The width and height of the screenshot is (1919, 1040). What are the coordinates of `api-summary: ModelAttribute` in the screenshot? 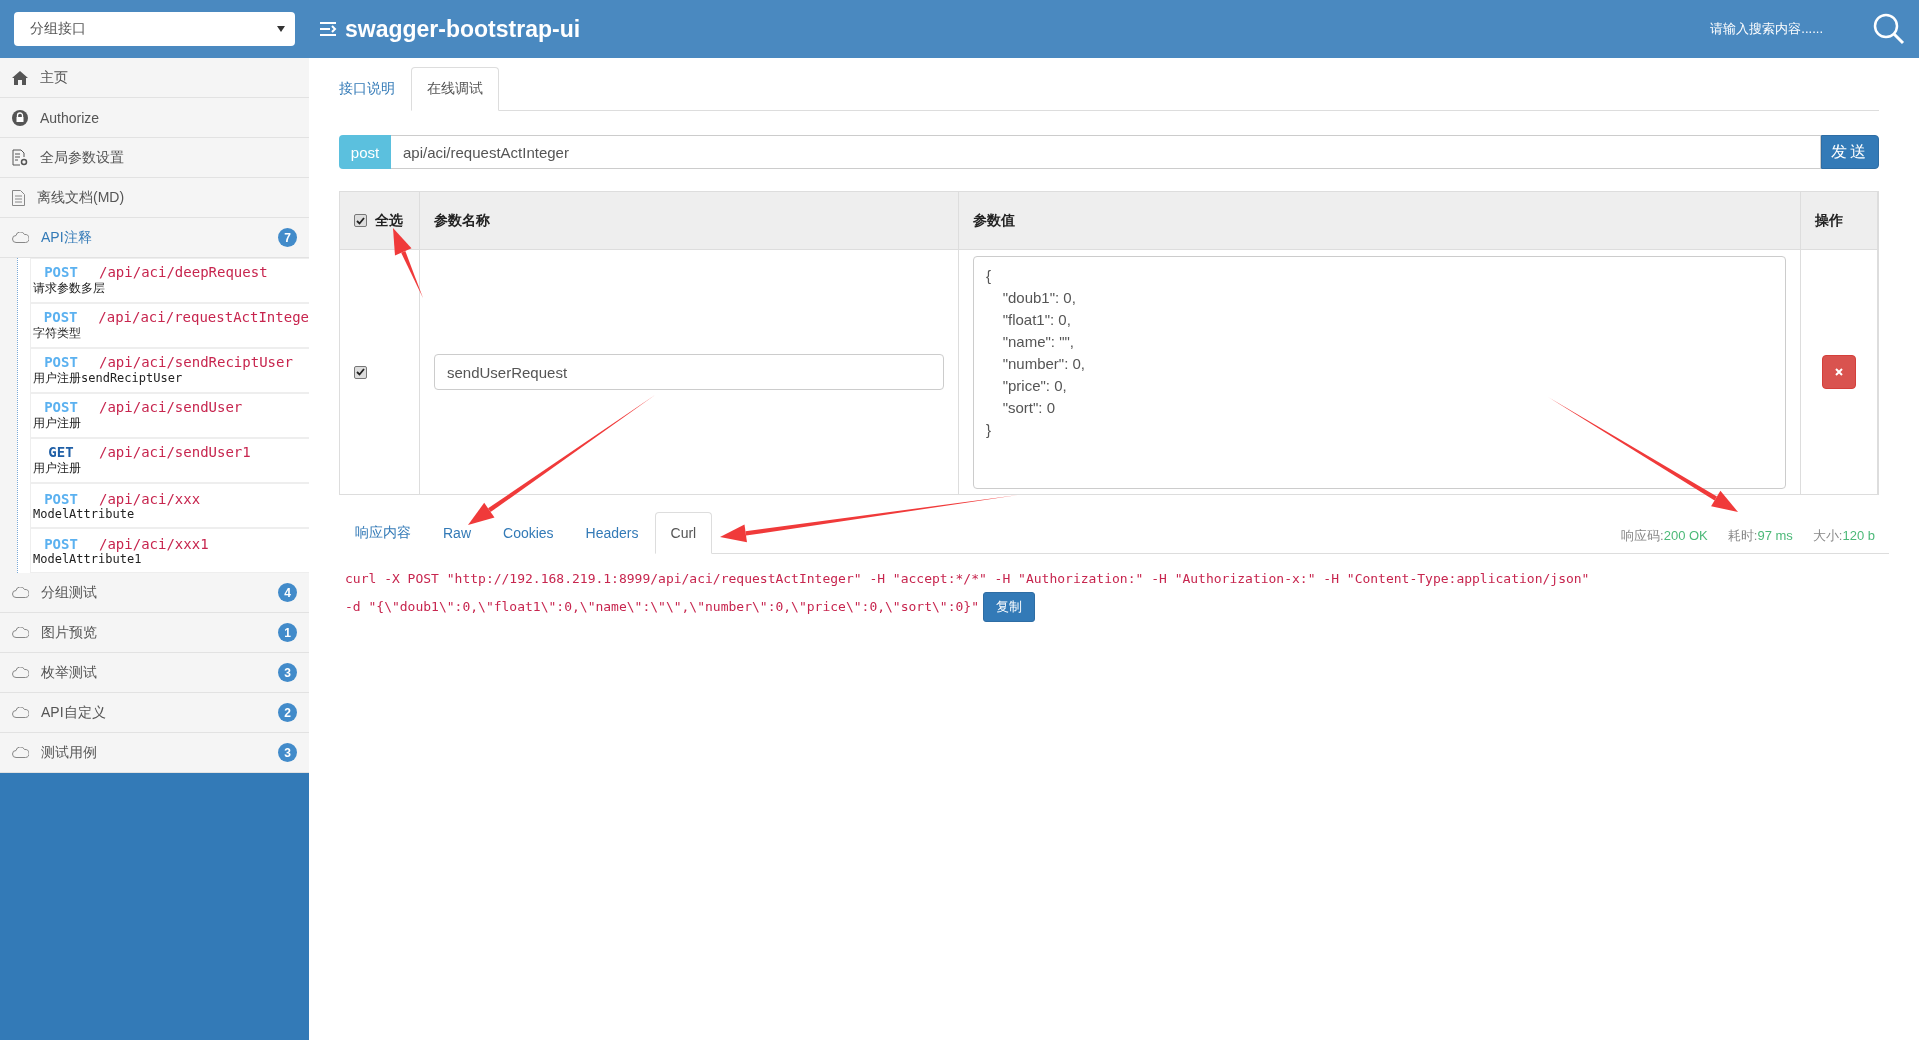 It's located at (84, 513).